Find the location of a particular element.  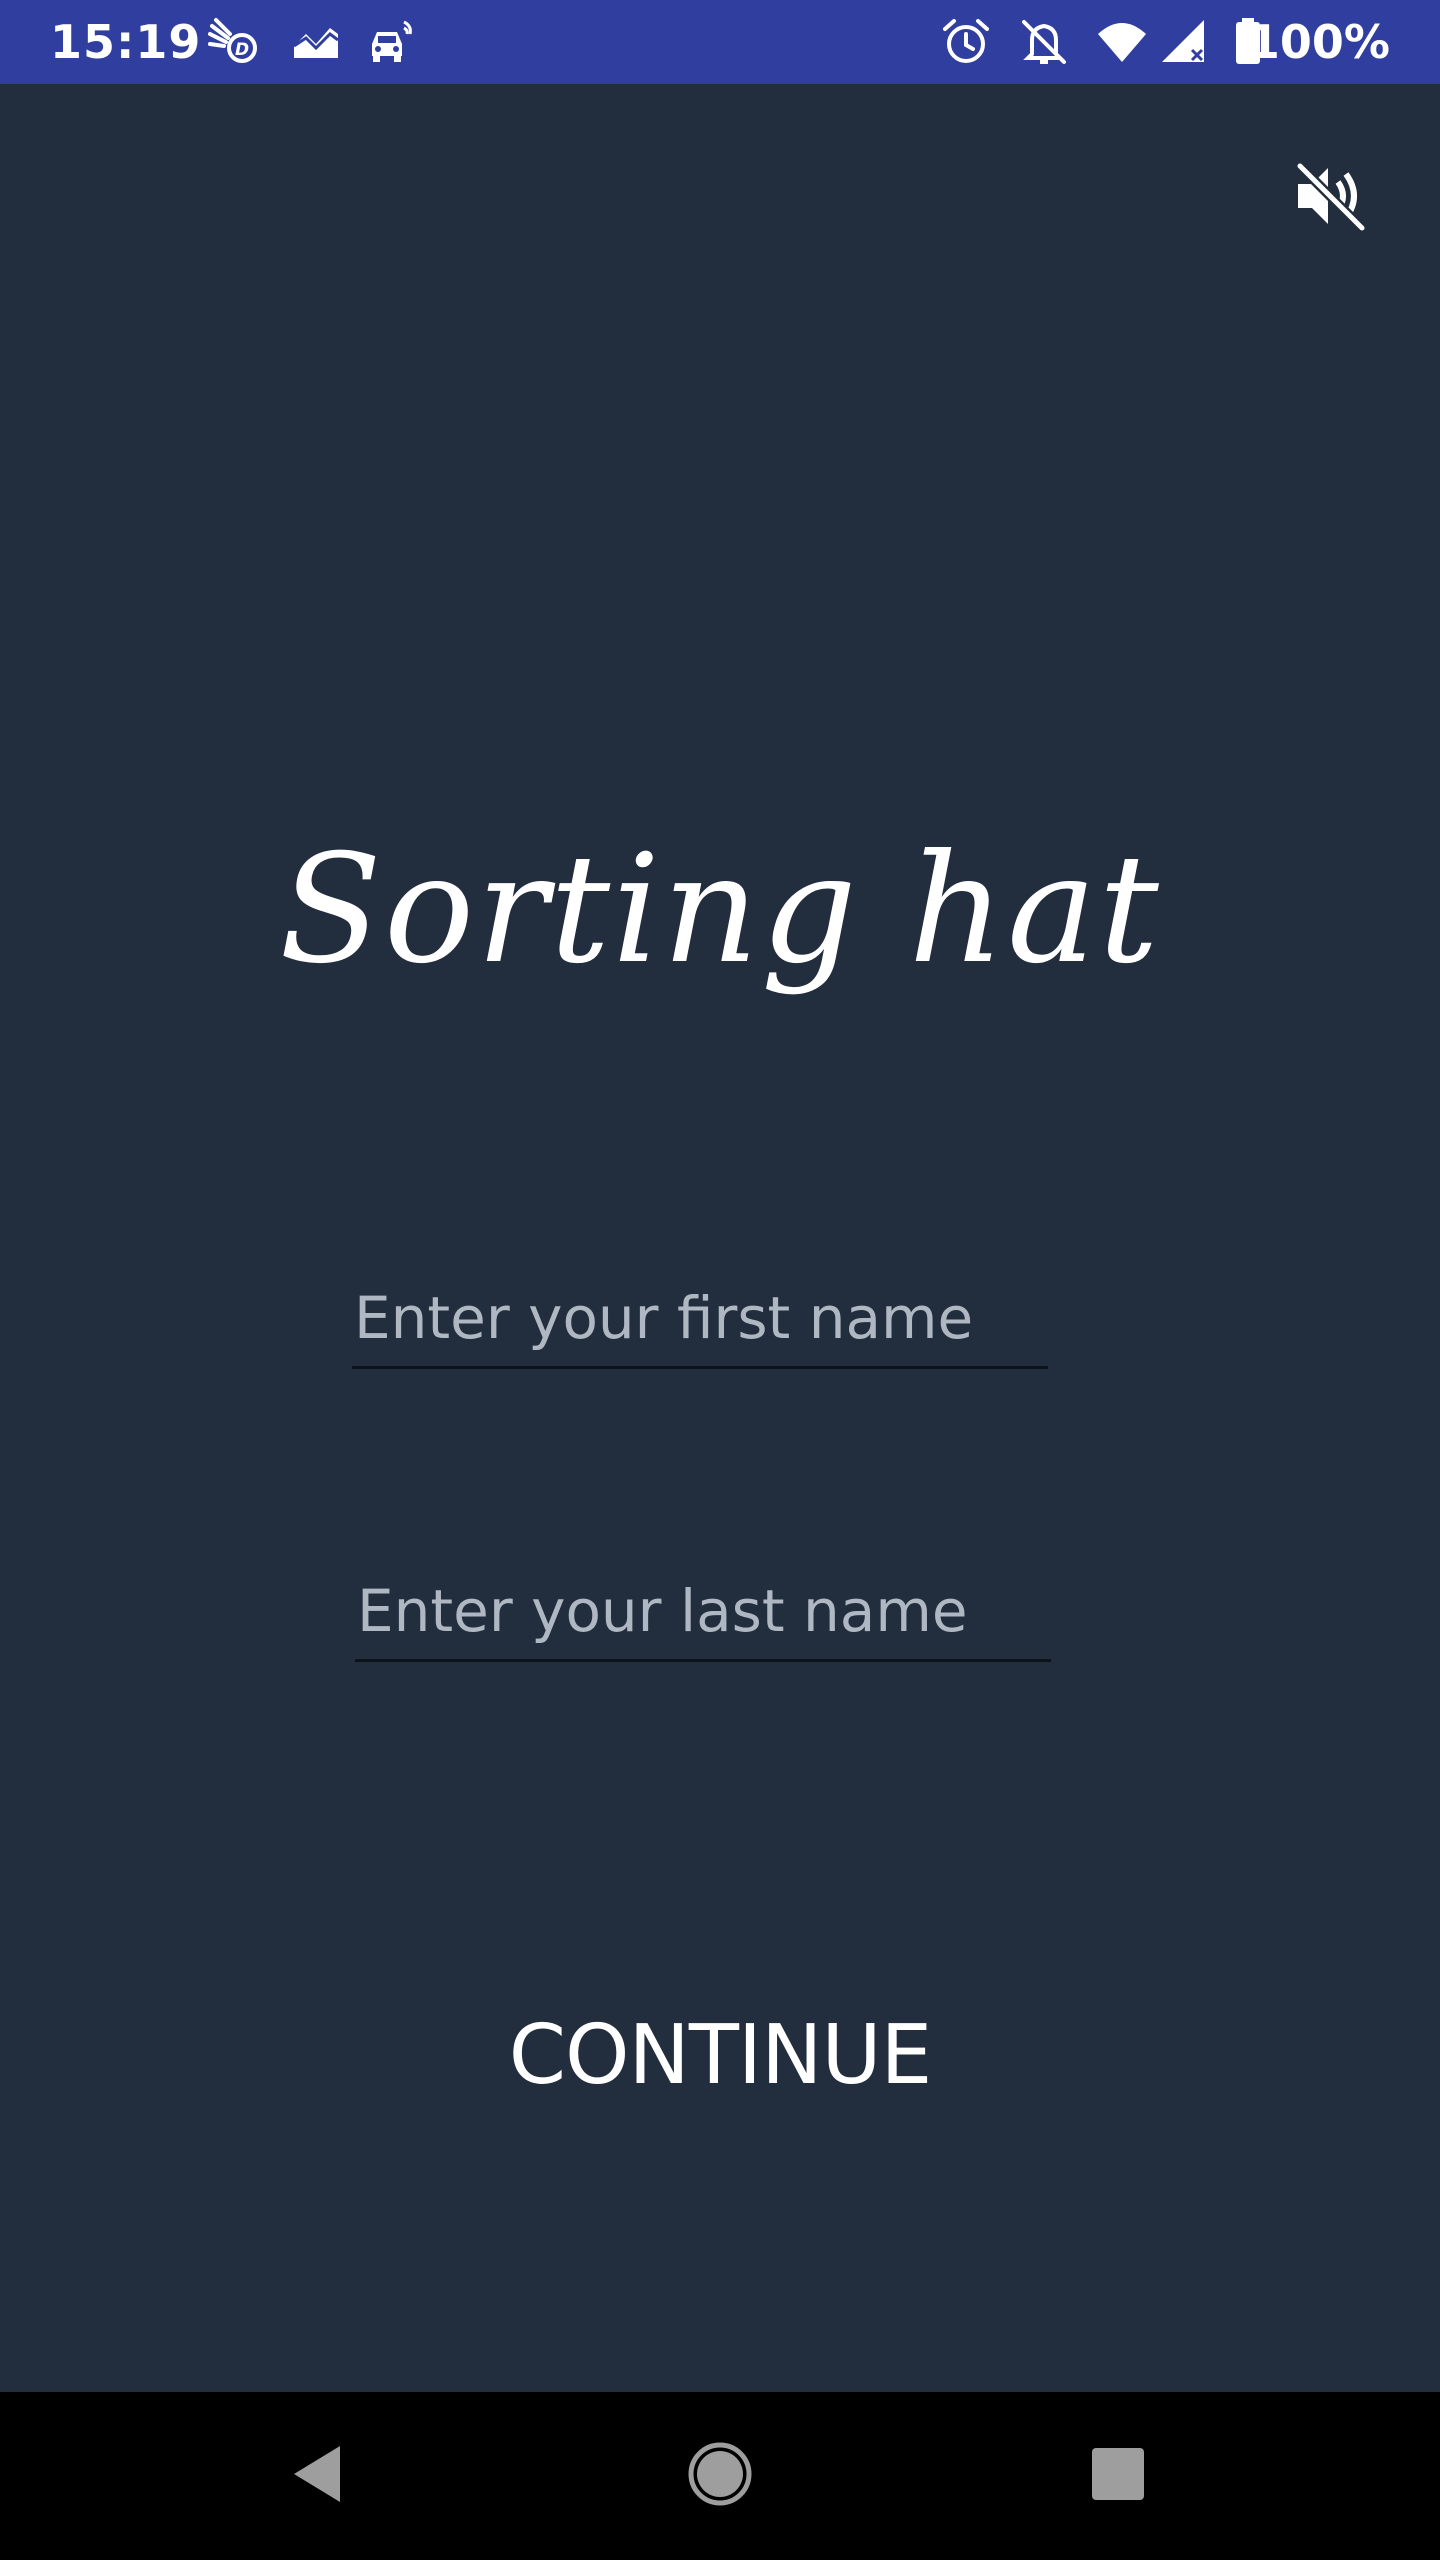

last-name-input is located at coordinates (704, 1611).